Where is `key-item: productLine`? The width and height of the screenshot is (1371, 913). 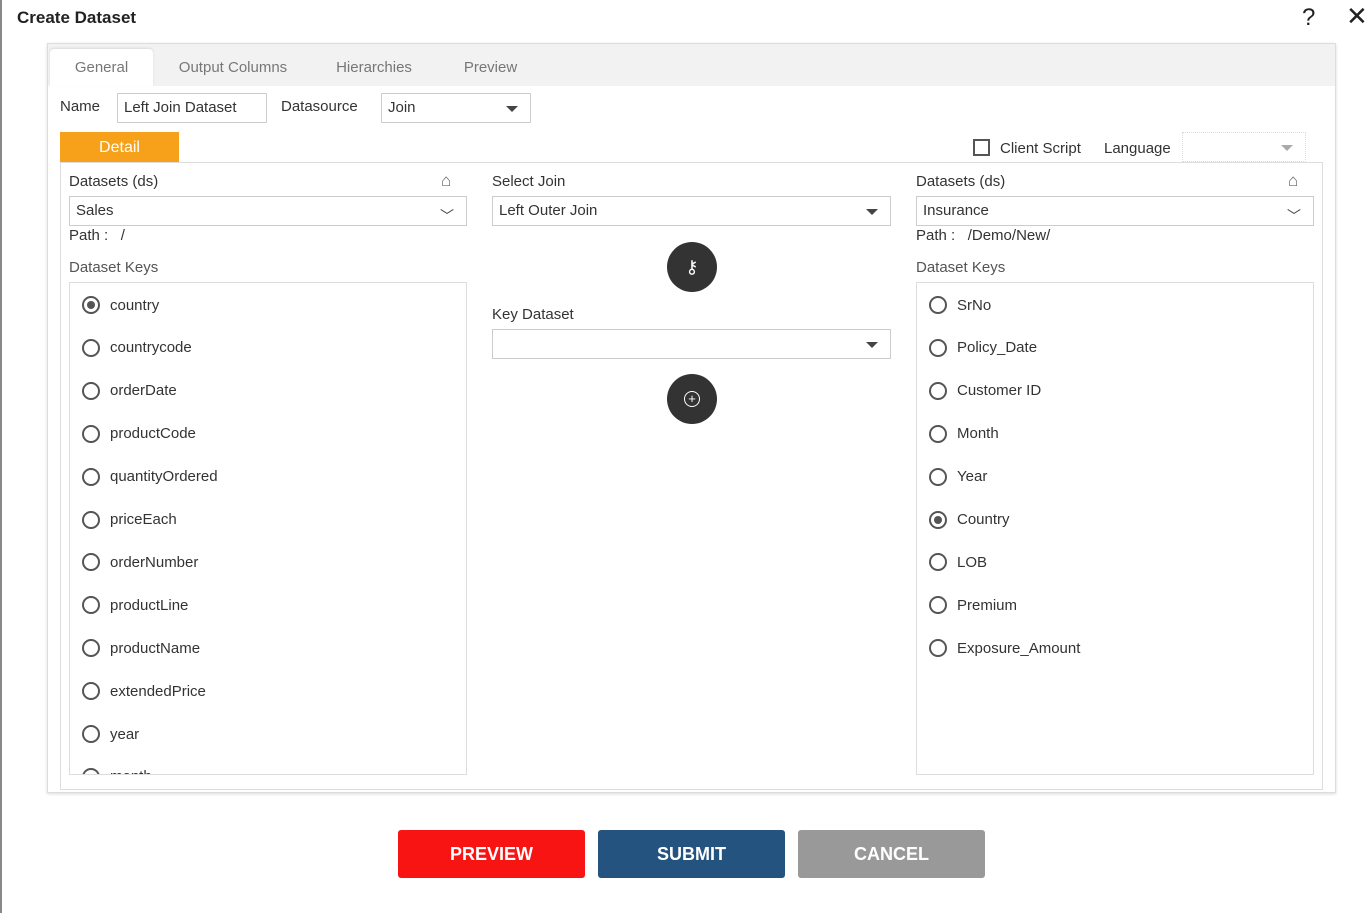 key-item: productLine is located at coordinates (135, 605).